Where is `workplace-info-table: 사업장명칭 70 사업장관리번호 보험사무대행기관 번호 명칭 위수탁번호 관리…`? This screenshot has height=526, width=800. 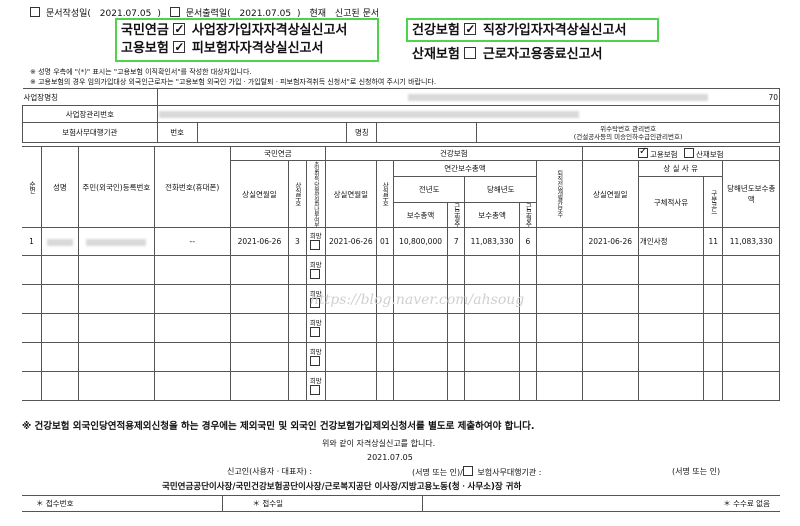
workplace-info-table: 사업장명칭 70 사업장관리번호 보험사무대행기관 번호 명칭 위수탁번호 관리… is located at coordinates (401, 115).